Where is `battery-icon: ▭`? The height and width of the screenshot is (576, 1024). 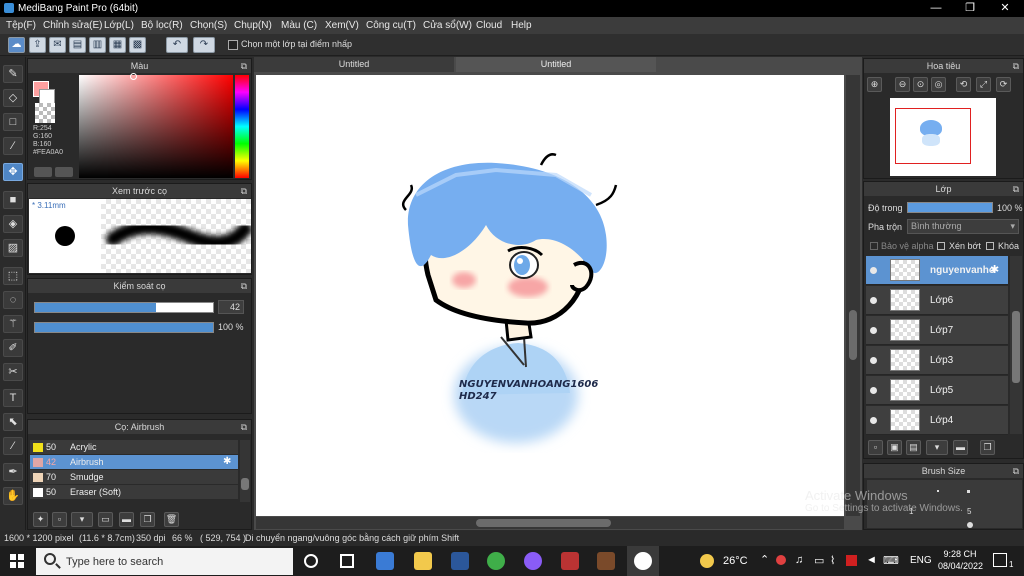
battery-icon: ▭ is located at coordinates (819, 560).